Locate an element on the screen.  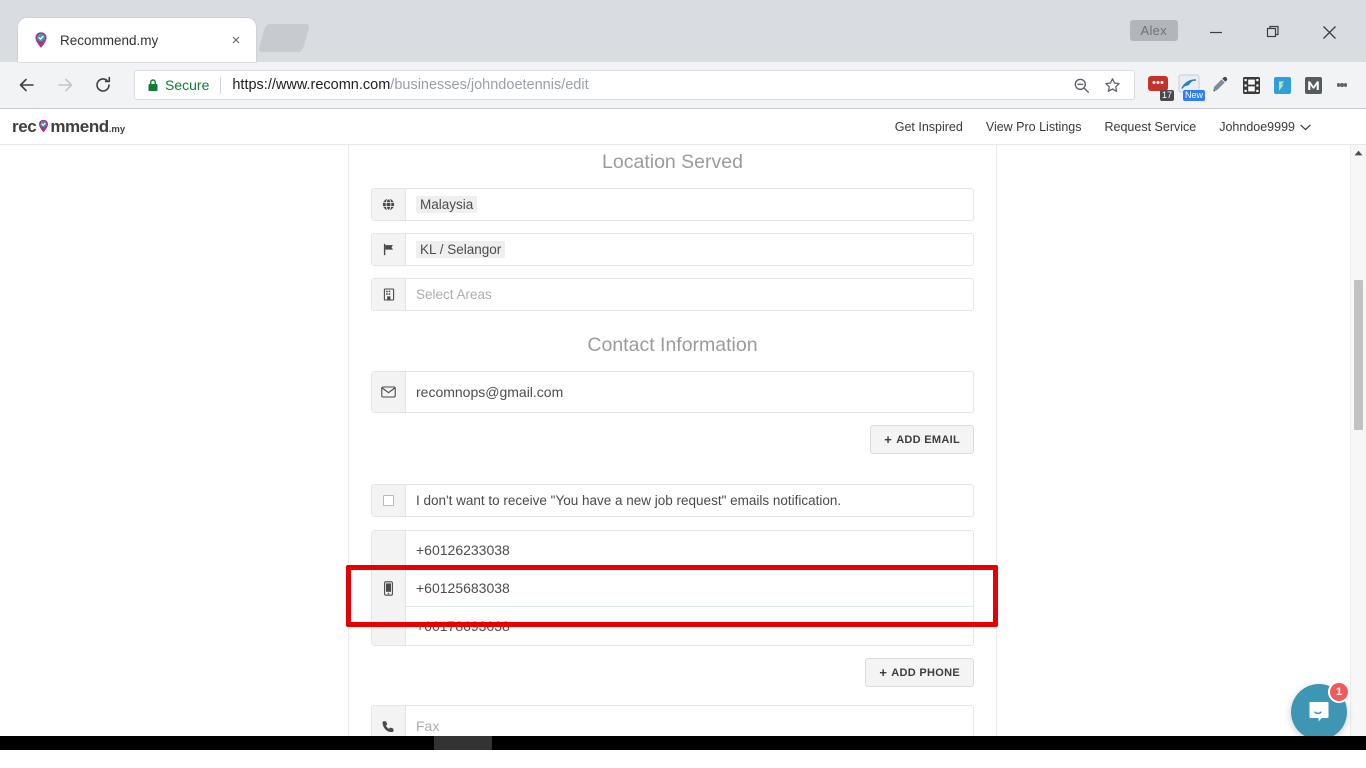
back-arrow-icon is located at coordinates (27, 85).